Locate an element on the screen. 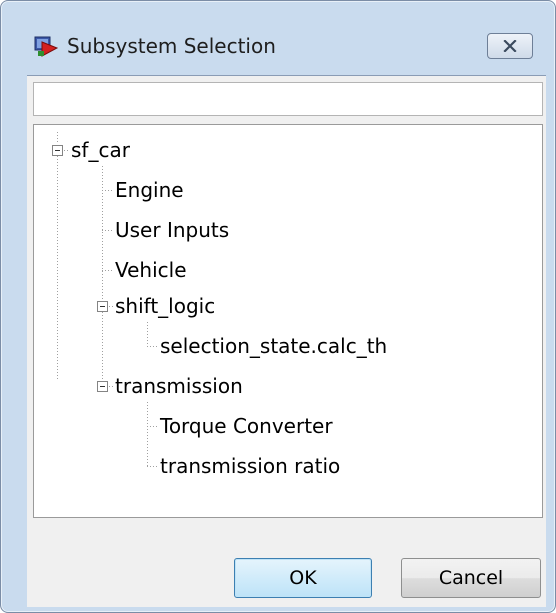  tree-node-user-inputs: User Inputs is located at coordinates (172, 230).